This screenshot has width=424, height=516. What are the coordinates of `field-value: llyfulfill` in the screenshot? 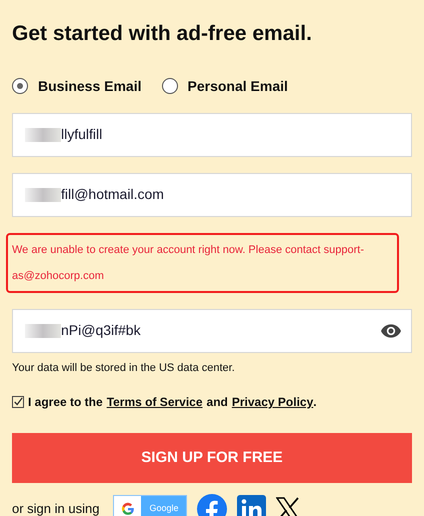 It's located at (82, 134).